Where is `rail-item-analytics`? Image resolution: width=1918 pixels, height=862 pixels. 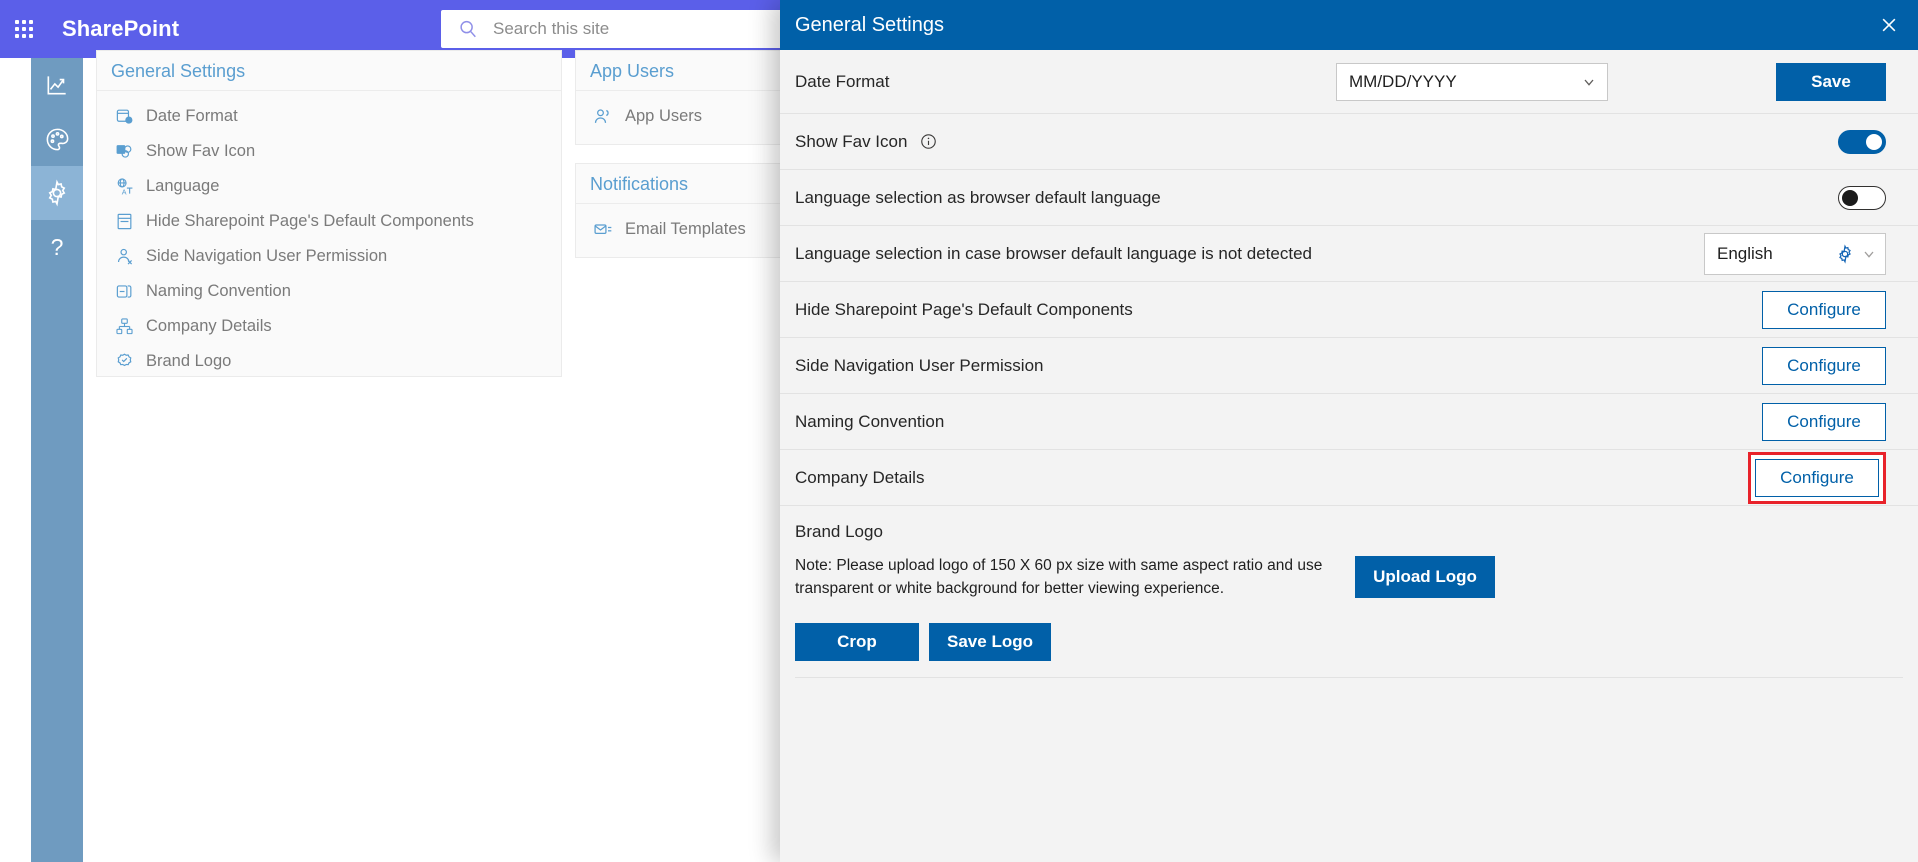 rail-item-analytics is located at coordinates (57, 85).